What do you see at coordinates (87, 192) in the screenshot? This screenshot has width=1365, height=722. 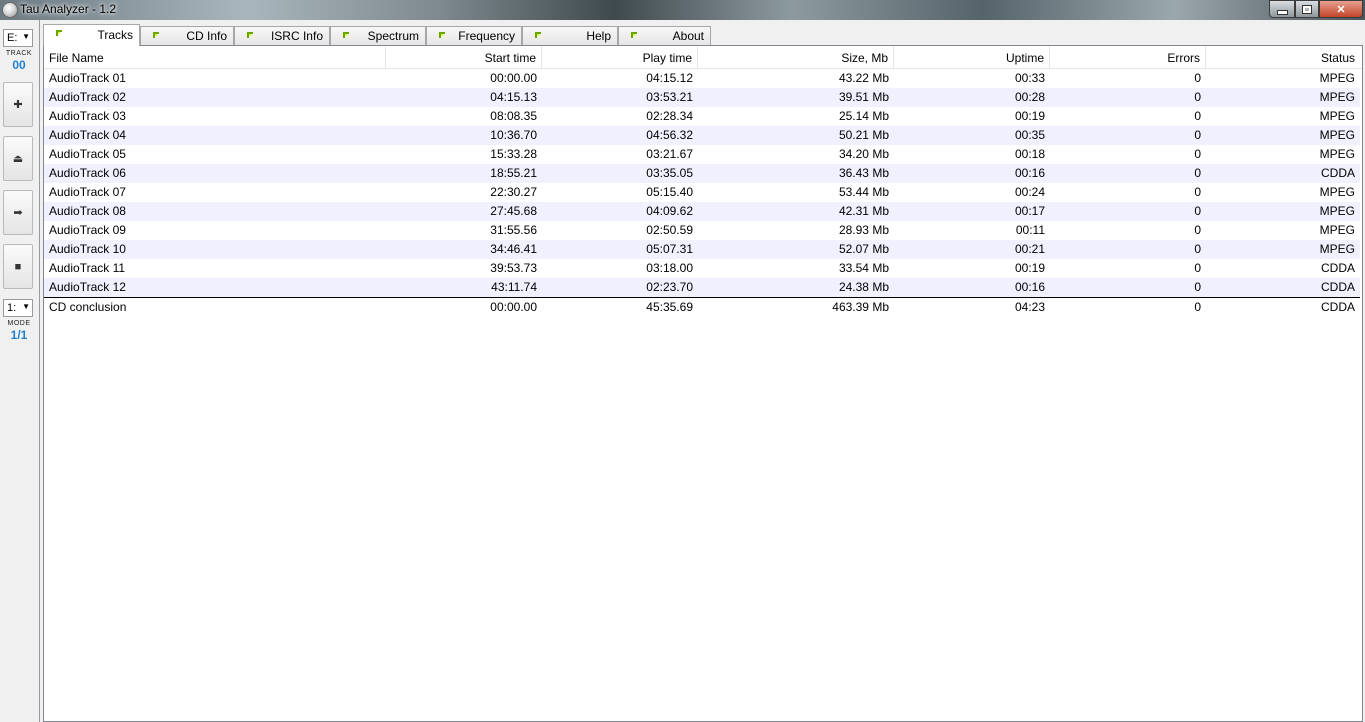 I see `cell-file-name: AudioTrack 07` at bounding box center [87, 192].